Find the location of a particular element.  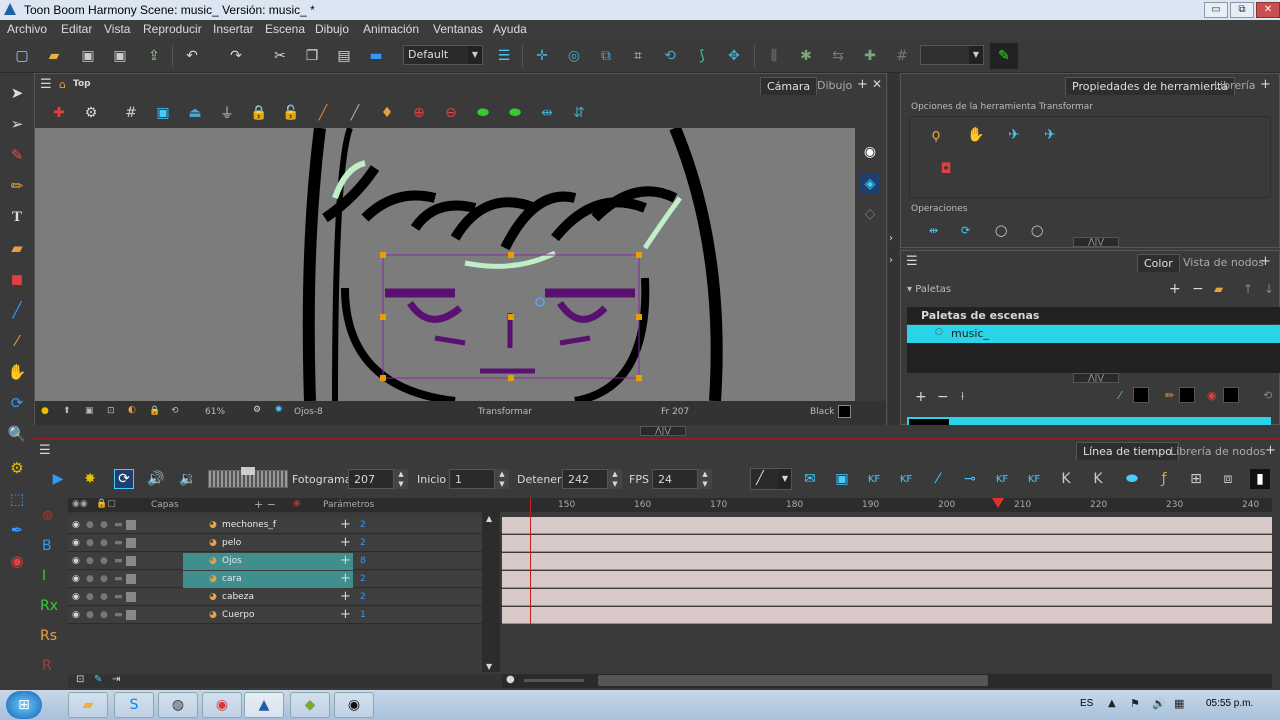

grid-toggle-icon: # is located at coordinates (131, 113).